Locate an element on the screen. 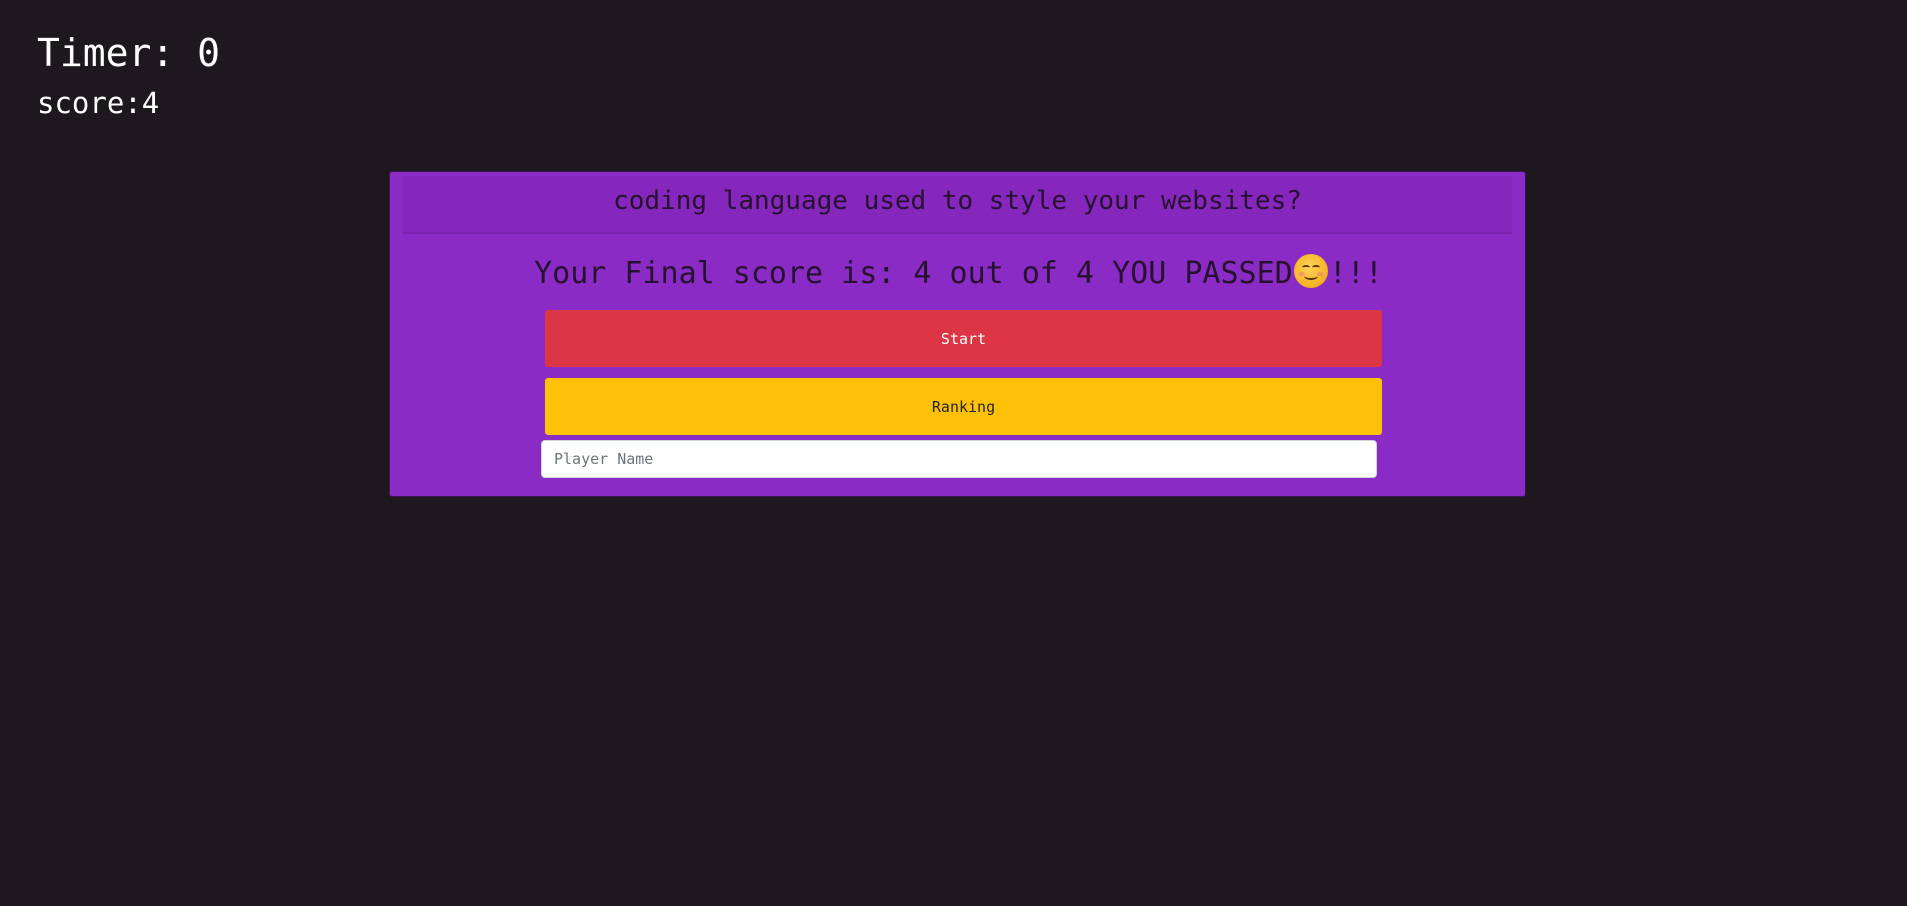 The height and width of the screenshot is (906, 1907). start-button: Start is located at coordinates (963, 338).